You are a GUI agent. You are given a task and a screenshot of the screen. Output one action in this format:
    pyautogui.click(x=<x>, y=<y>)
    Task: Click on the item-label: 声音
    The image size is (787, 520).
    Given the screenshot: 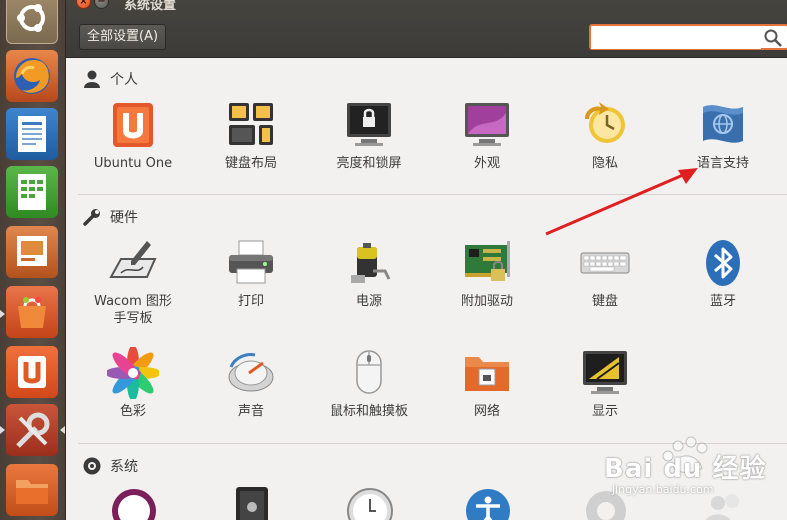 What is the action you would take?
    pyautogui.click(x=250, y=411)
    